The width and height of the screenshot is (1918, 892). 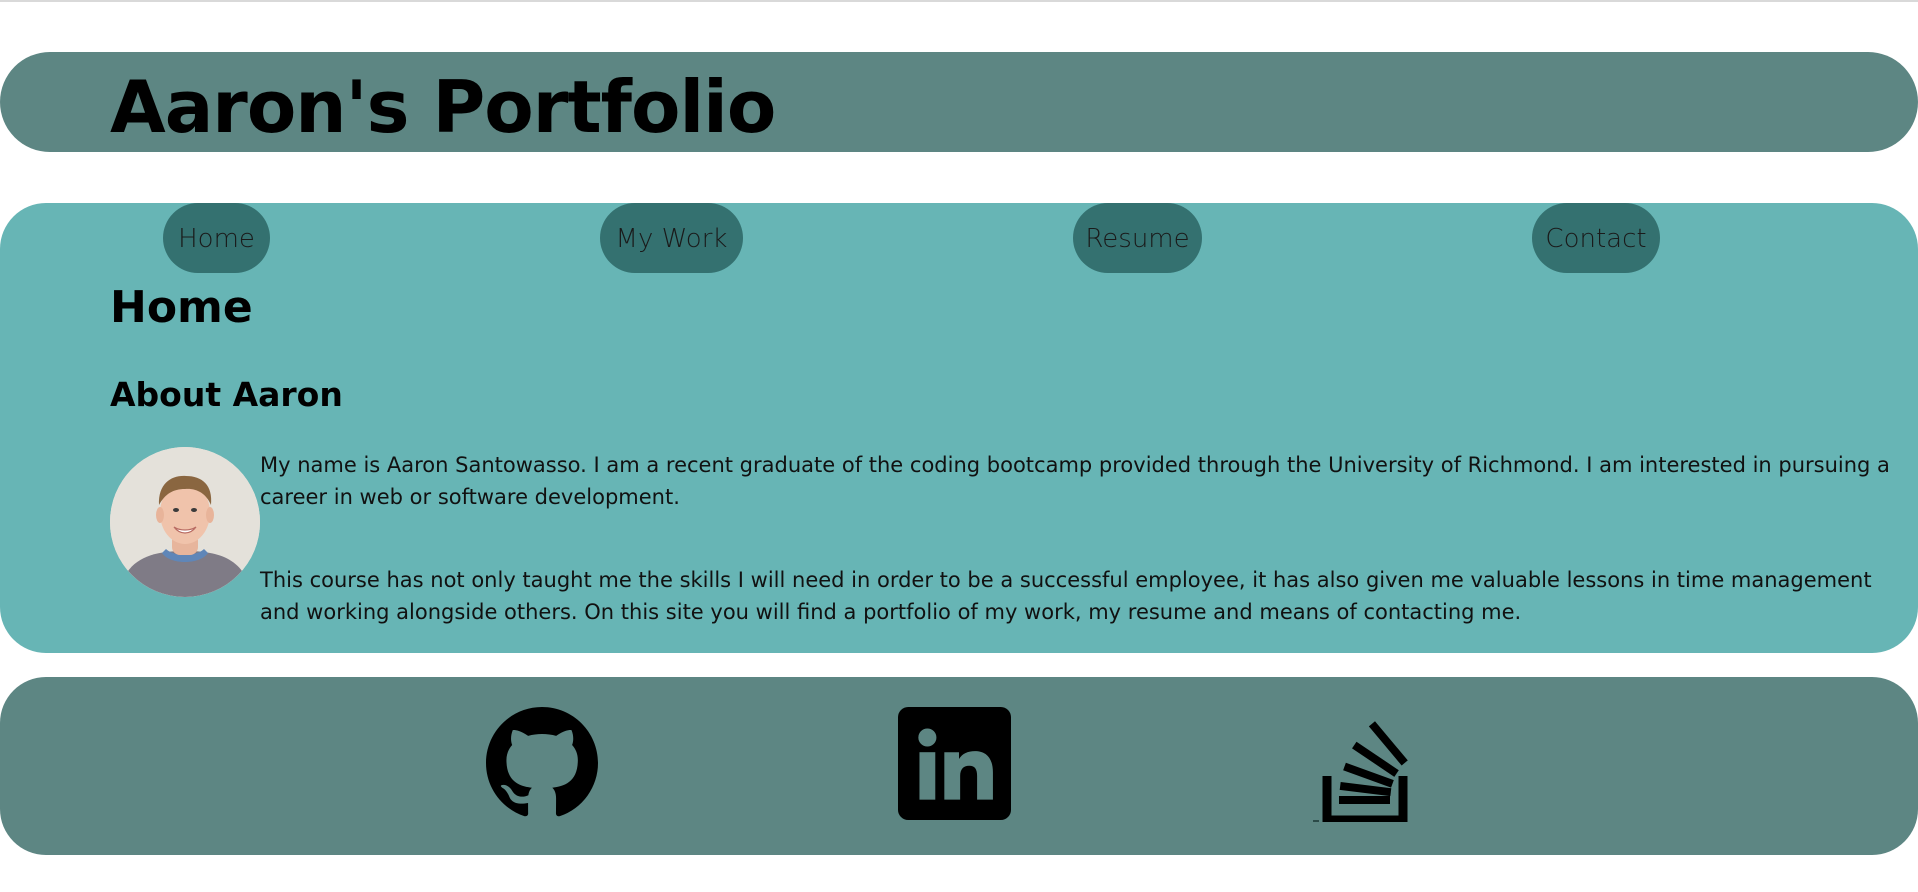 I want to click on github-icon, so click(x=542, y=763).